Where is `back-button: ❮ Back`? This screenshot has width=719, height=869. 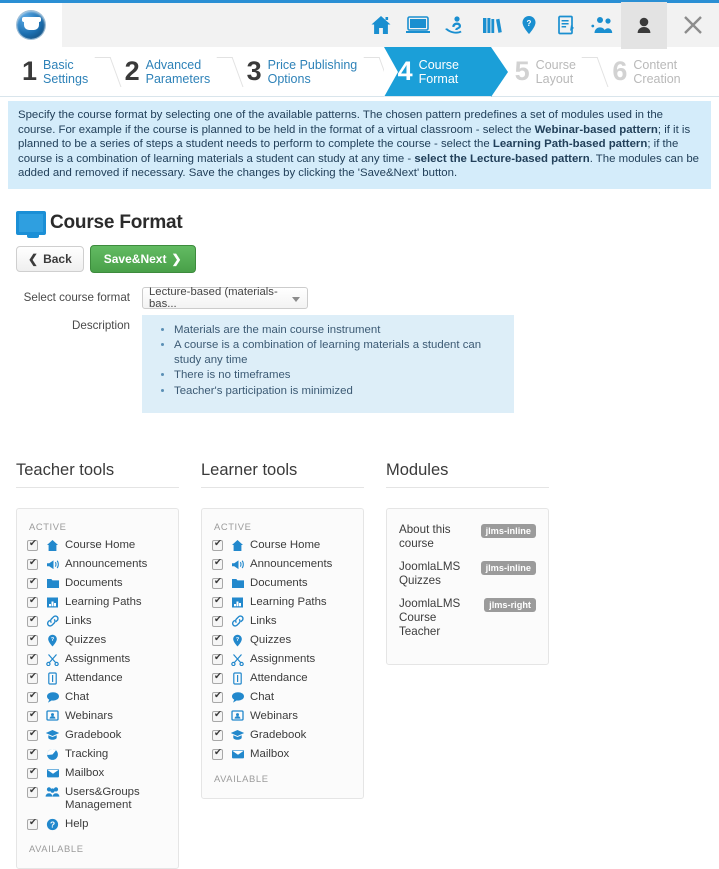
back-button: ❮ Back is located at coordinates (50, 258).